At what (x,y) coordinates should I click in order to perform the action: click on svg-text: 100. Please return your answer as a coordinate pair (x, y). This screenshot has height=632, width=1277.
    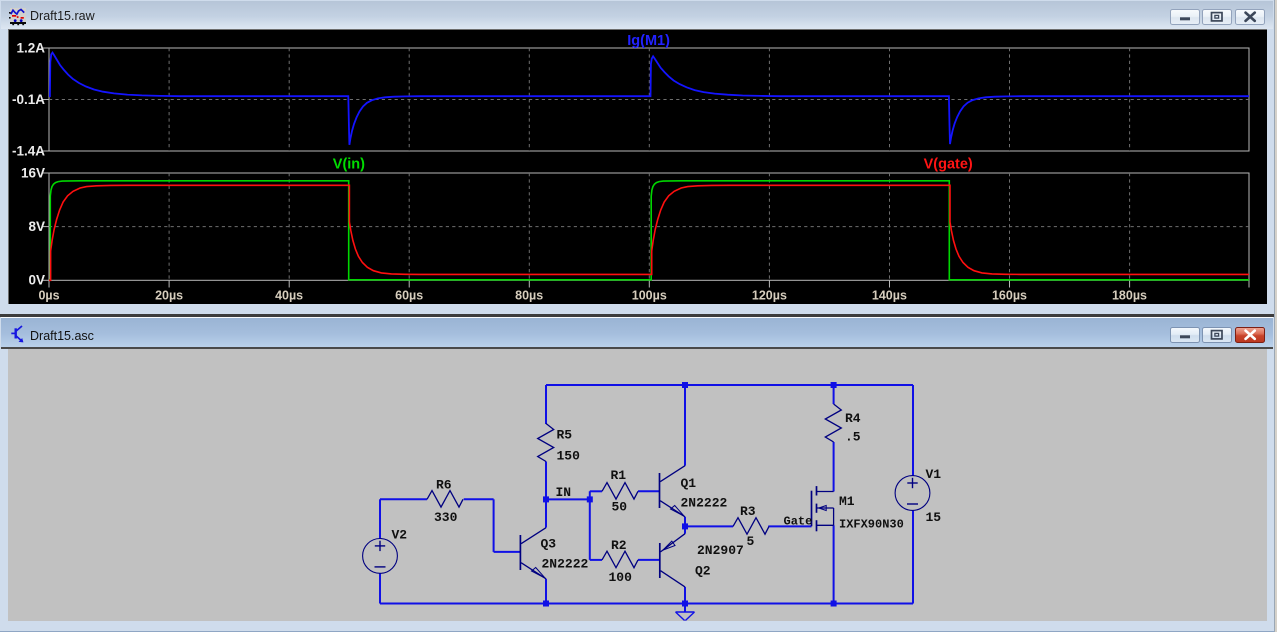
    Looking at the image, I should click on (621, 577).